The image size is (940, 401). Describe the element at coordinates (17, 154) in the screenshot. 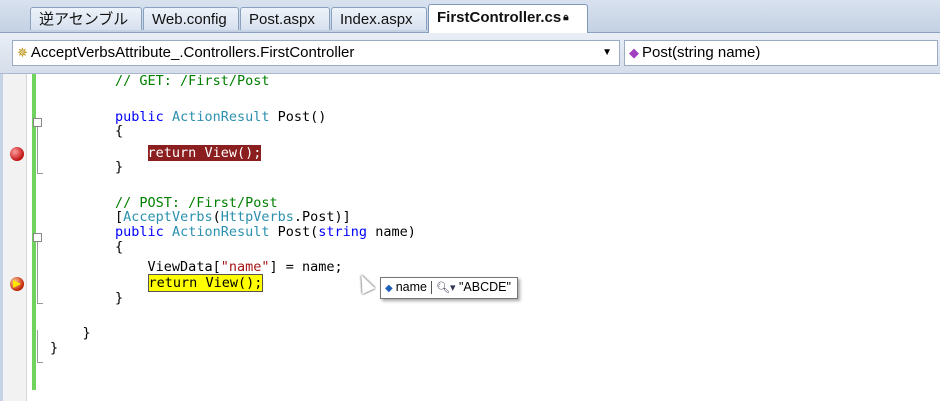

I see `breakpoint-icon` at that location.